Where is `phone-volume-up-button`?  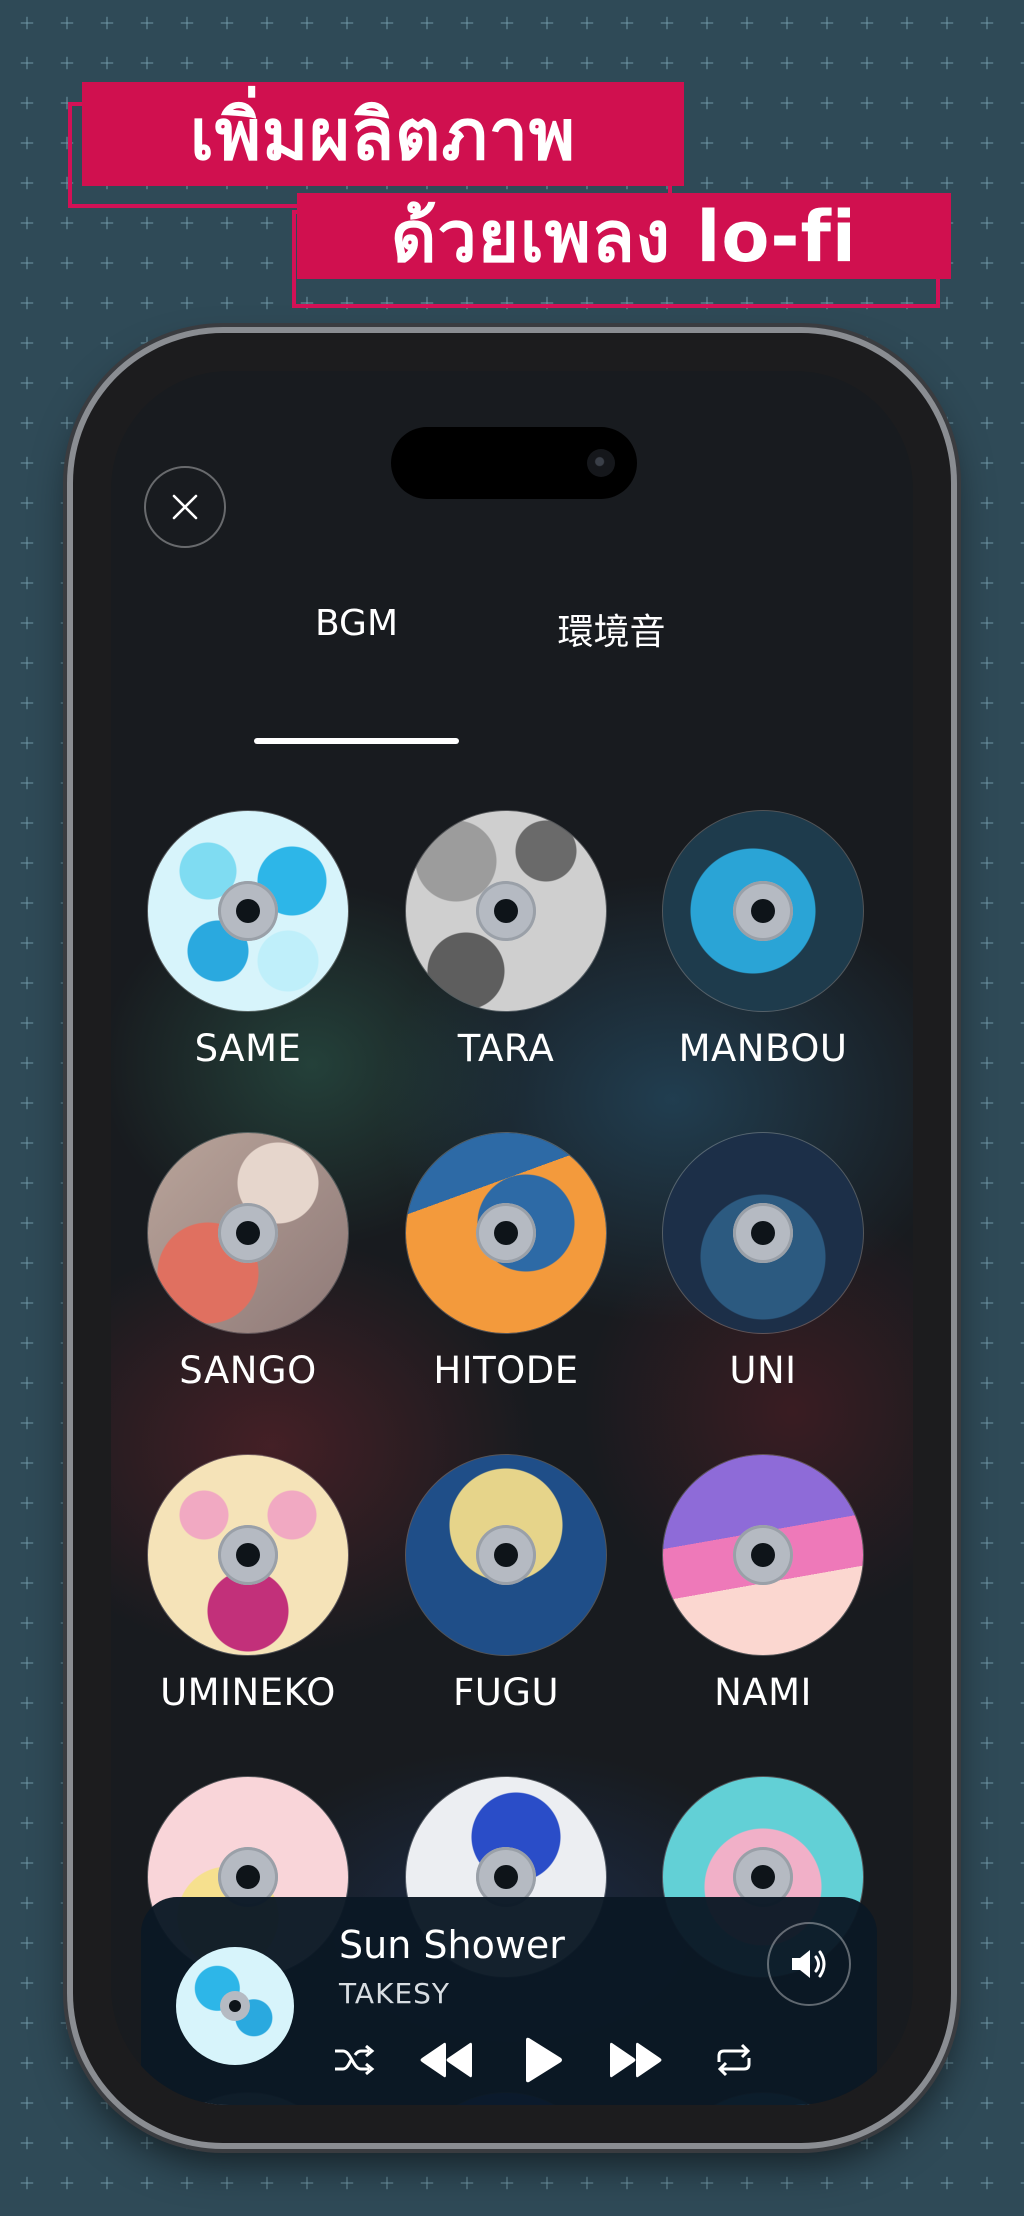
phone-volume-up-button is located at coordinates (68, 879).